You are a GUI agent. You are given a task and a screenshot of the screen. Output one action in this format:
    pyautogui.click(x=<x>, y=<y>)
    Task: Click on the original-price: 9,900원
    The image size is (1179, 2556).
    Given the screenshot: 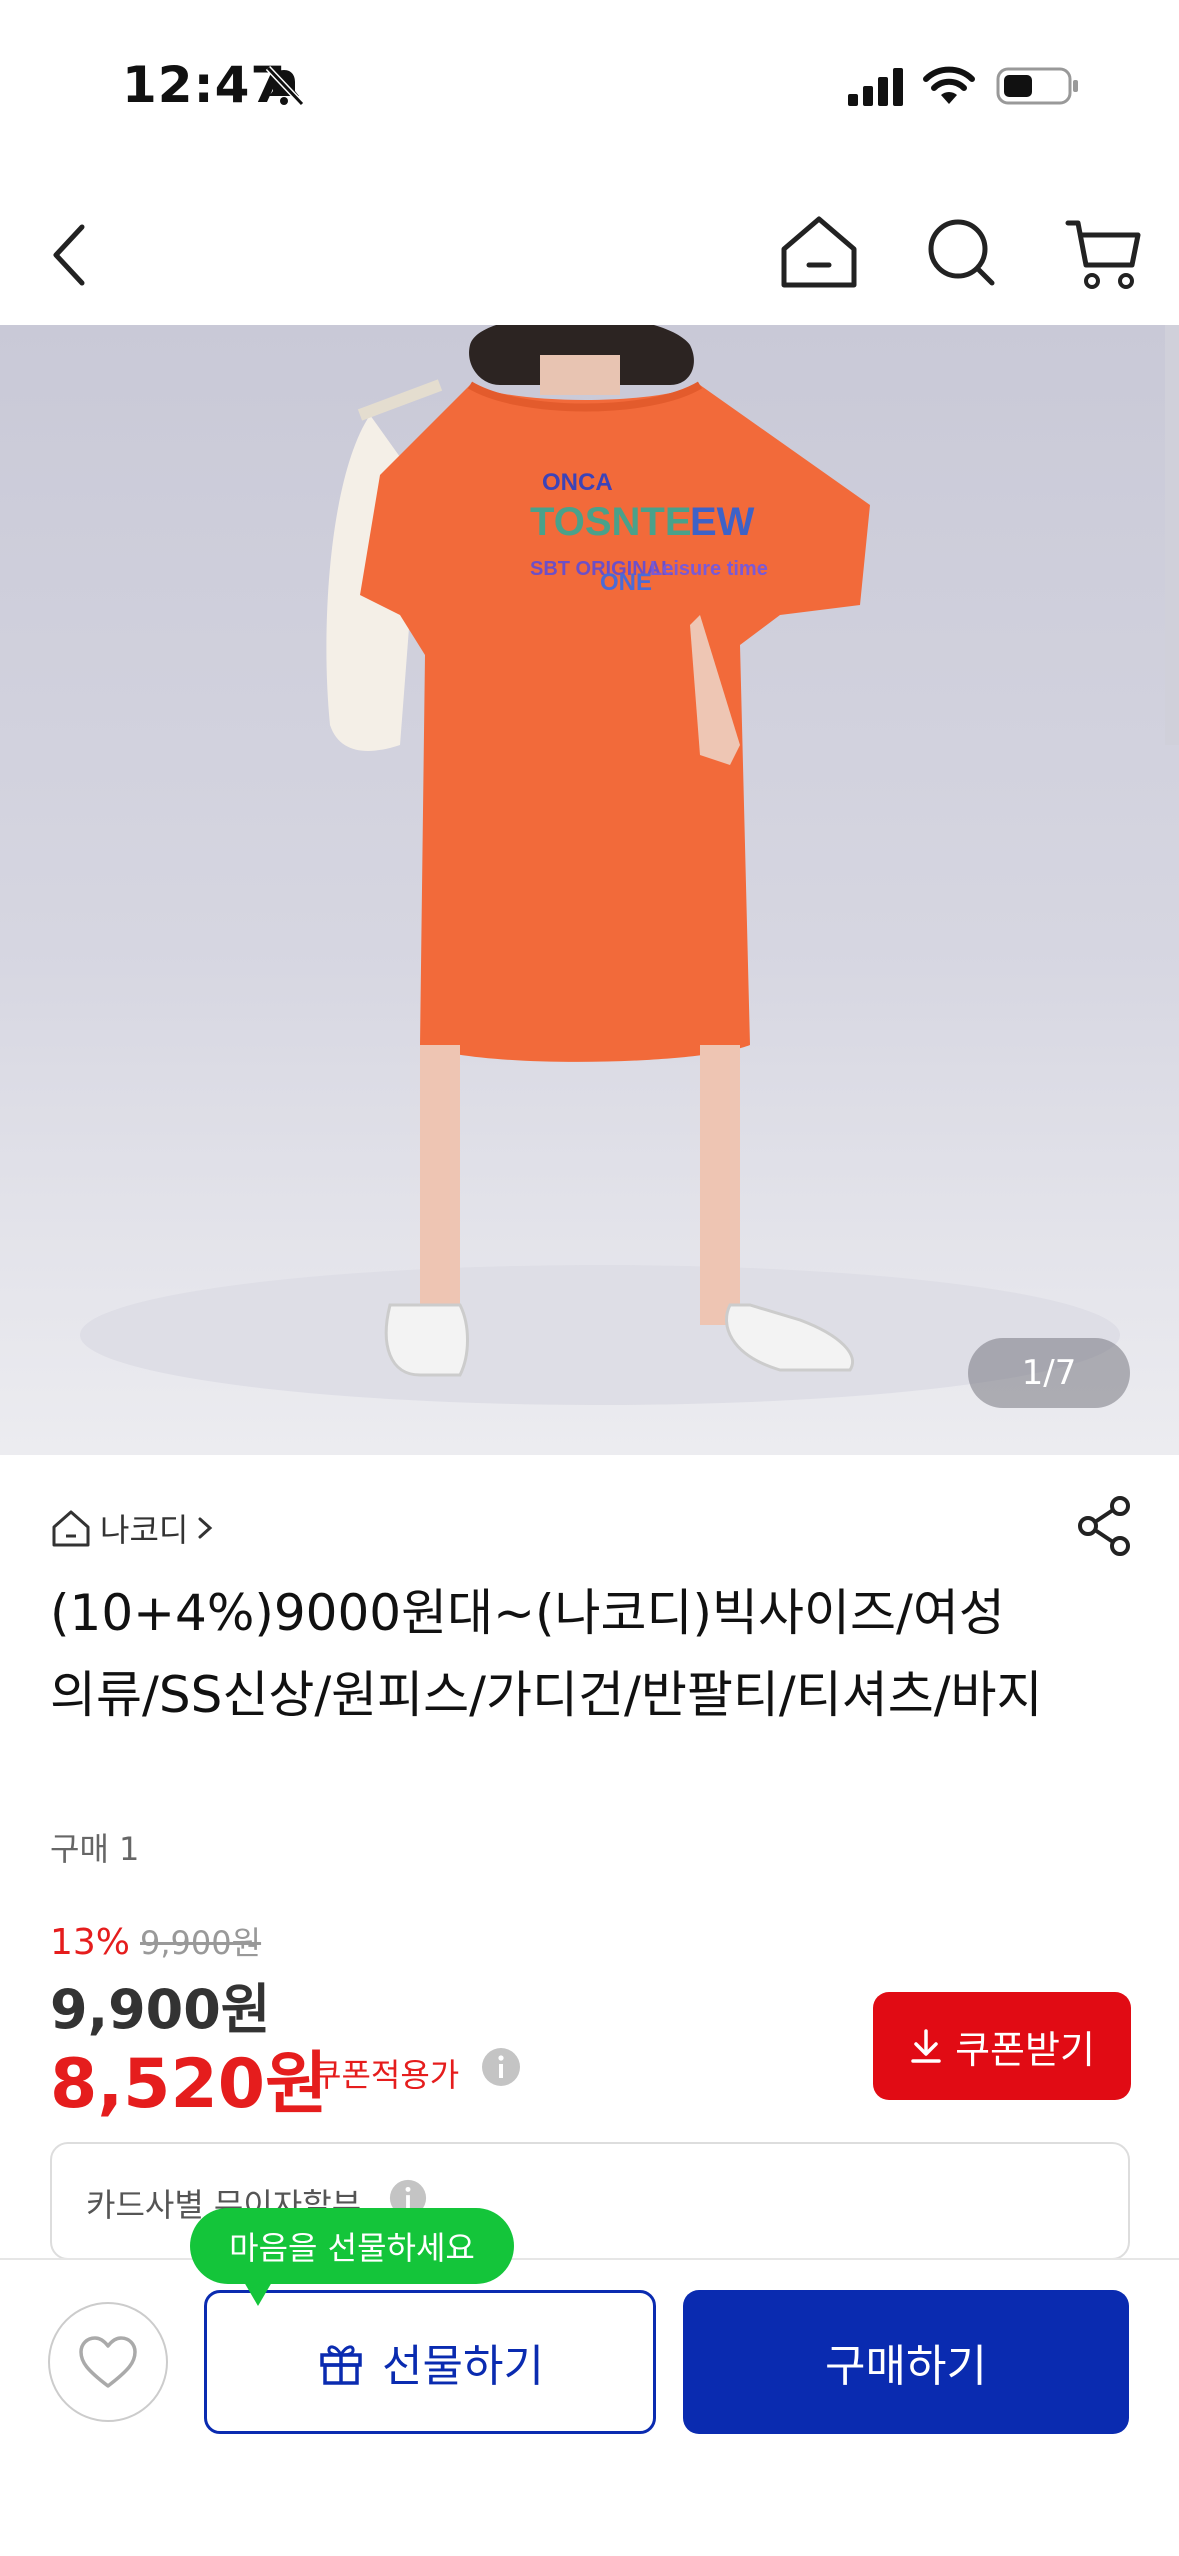 What is the action you would take?
    pyautogui.click(x=201, y=1943)
    